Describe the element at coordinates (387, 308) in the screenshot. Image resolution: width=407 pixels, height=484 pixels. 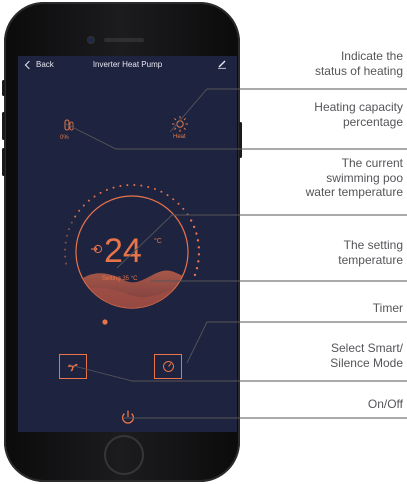
I see `annotation-timer: Timer` at that location.